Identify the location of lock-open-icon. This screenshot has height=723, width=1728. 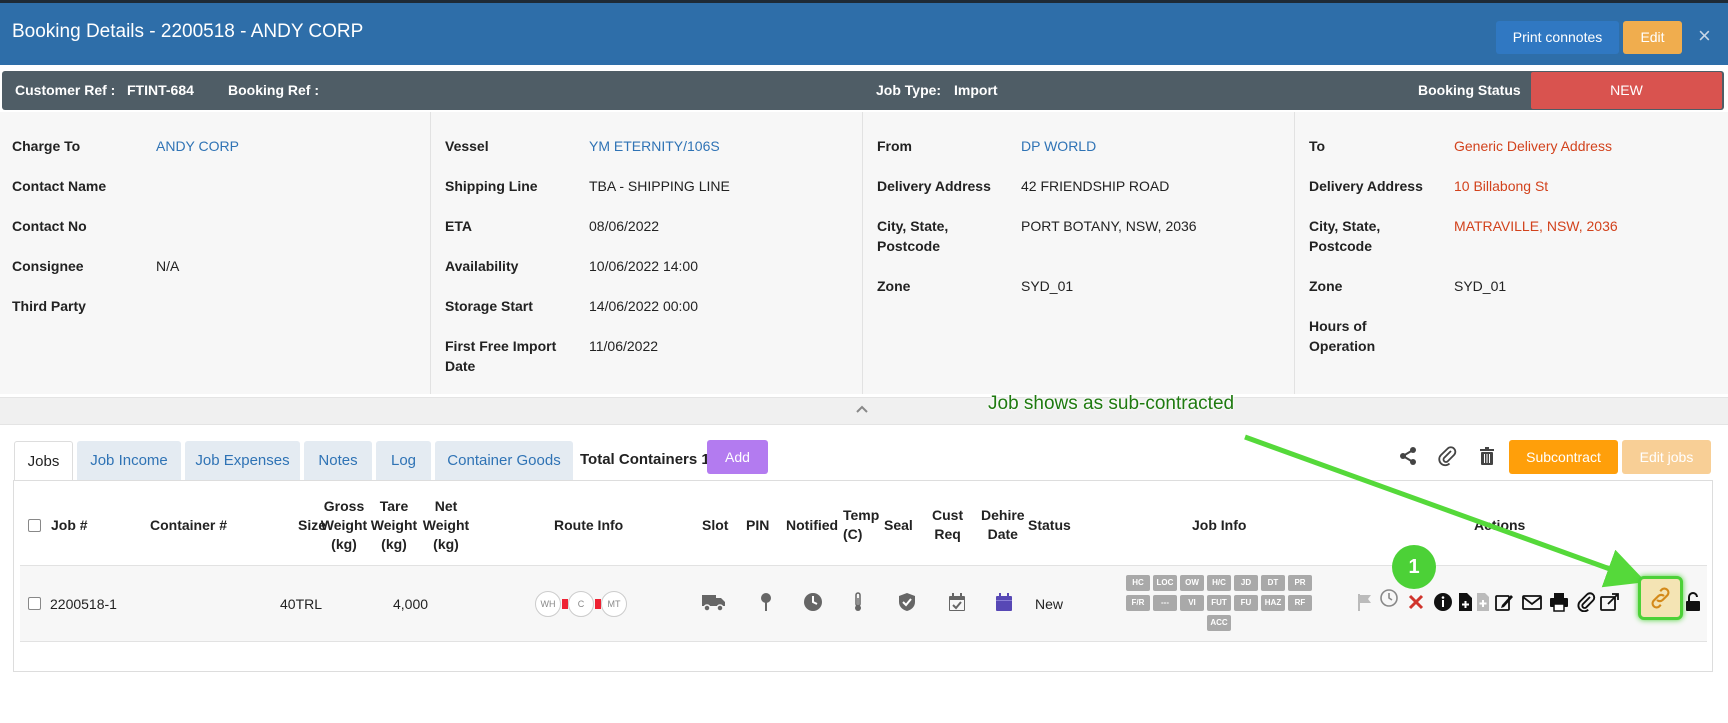
(1693, 602).